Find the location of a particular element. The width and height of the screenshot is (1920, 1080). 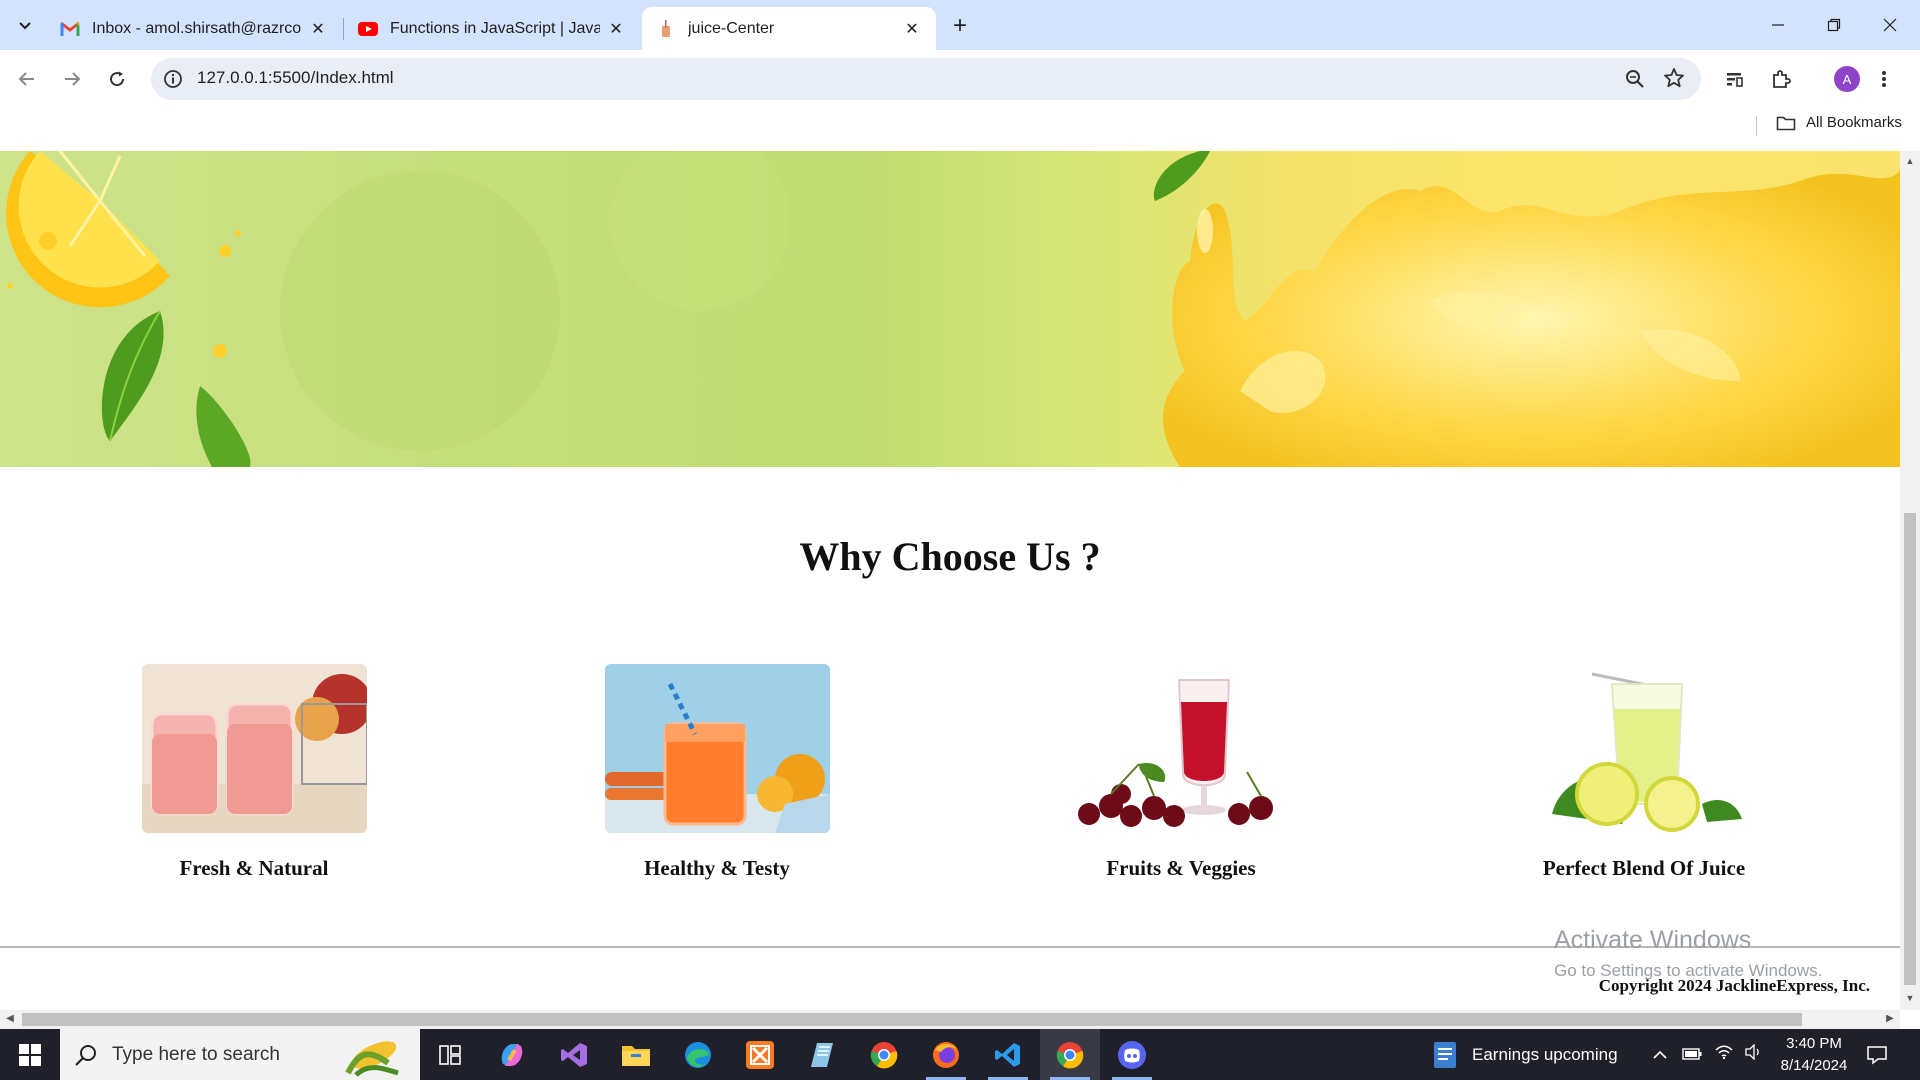

search-placeholder: Type here to search is located at coordinates (196, 1054).